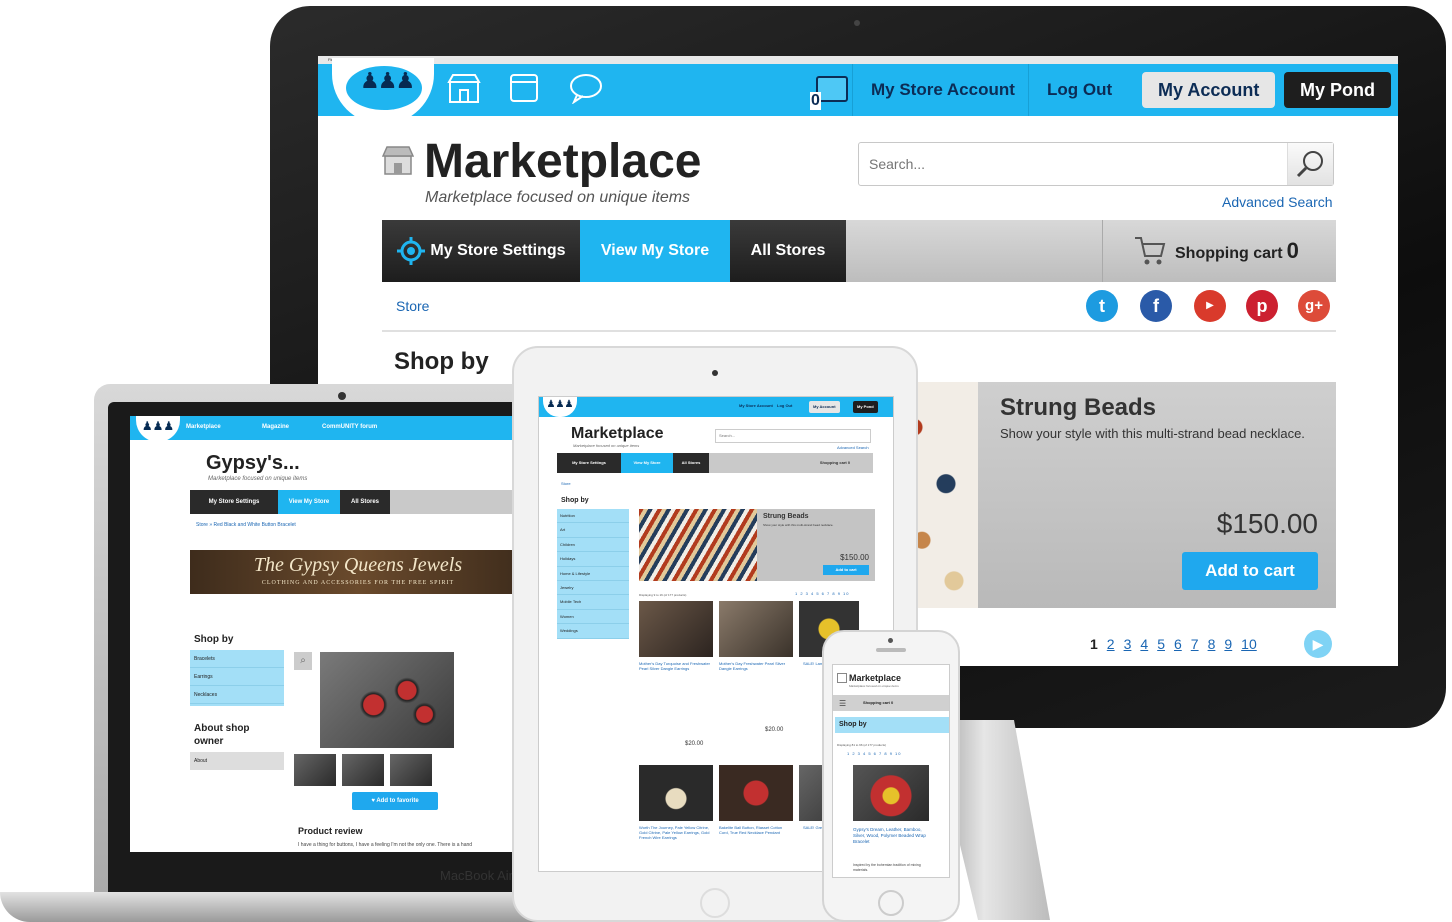 The image size is (1452, 922). What do you see at coordinates (383, 91) in the screenshot?
I see `site-logo: ♟♟♟` at bounding box center [383, 91].